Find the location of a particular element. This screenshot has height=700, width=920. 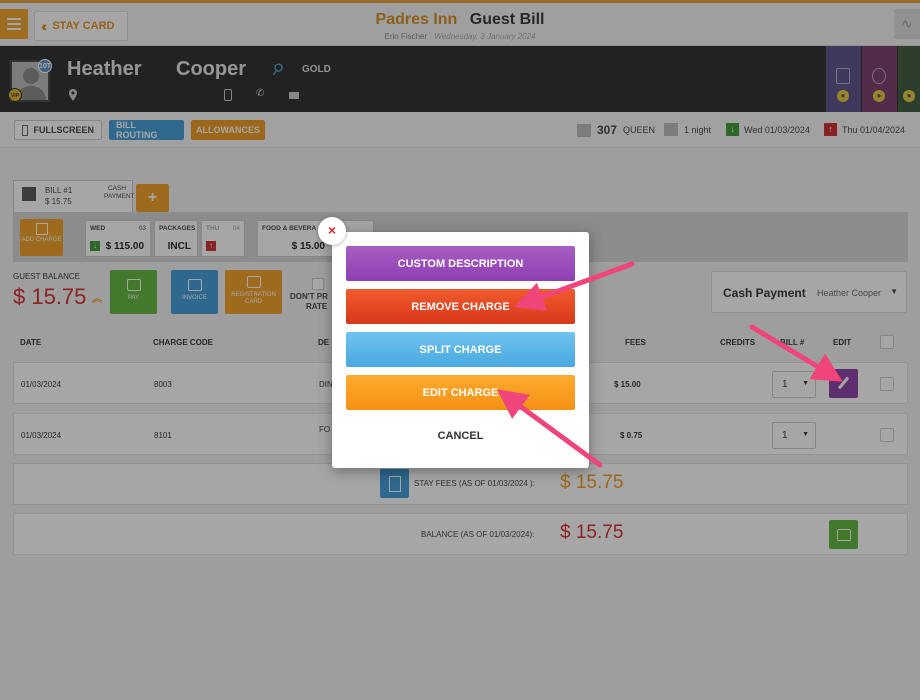

close-icon: × is located at coordinates (332, 231).